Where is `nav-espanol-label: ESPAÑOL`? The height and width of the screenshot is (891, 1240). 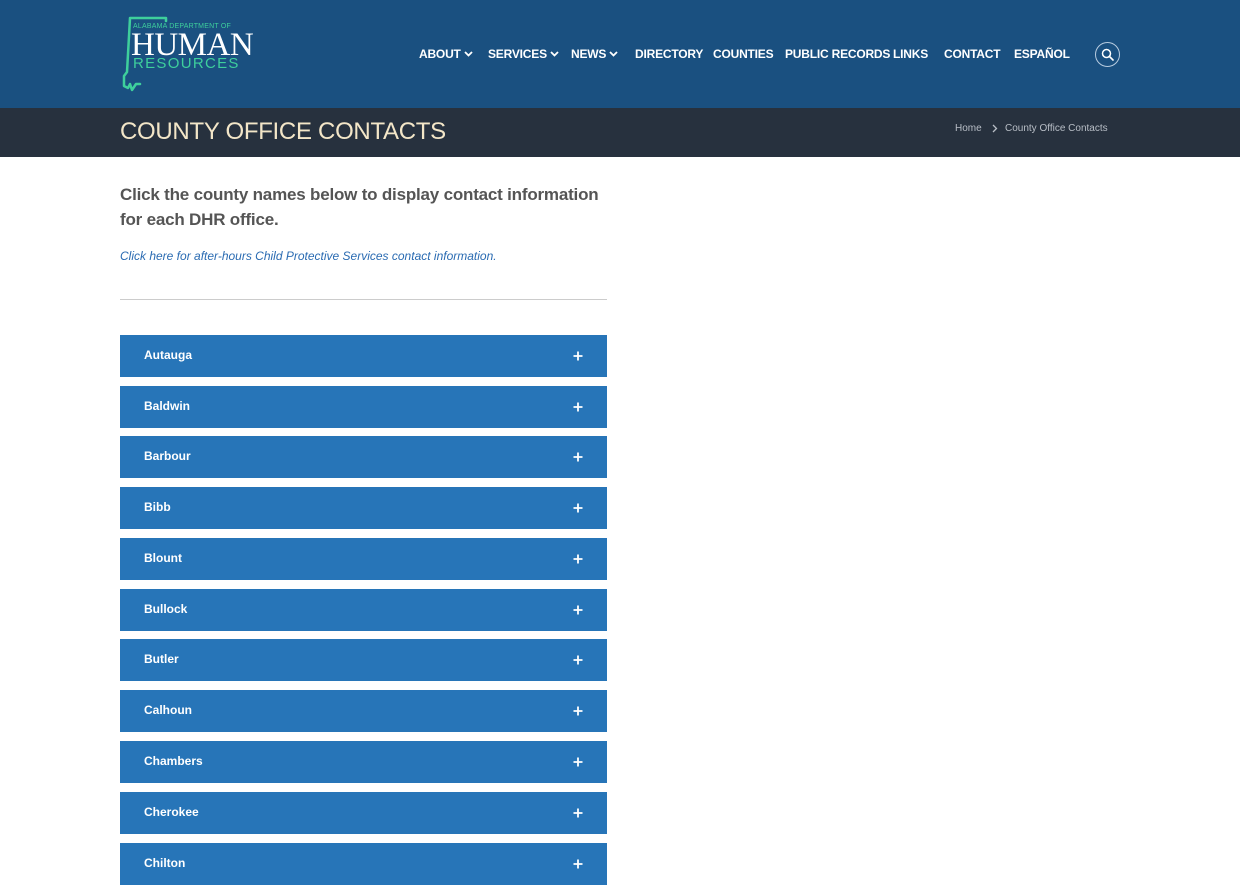 nav-espanol-label: ESPAÑOL is located at coordinates (1042, 54).